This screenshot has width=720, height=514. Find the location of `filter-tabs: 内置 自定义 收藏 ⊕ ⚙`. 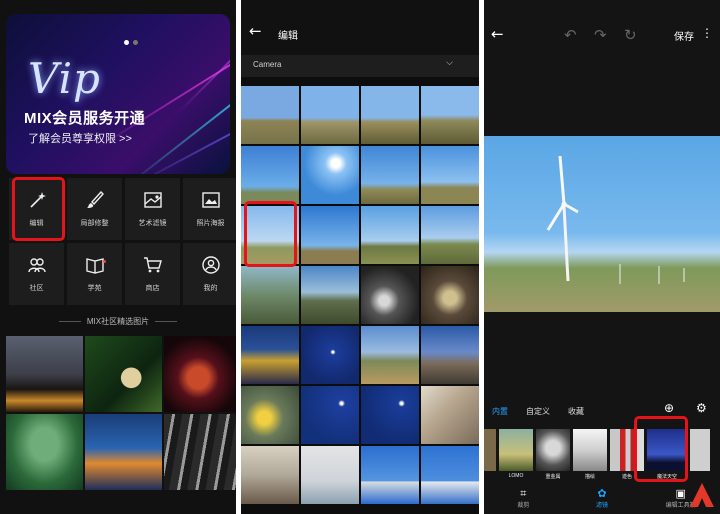

filter-tabs: 内置 自定义 收藏 ⊕ ⚙ is located at coordinates (602, 410).